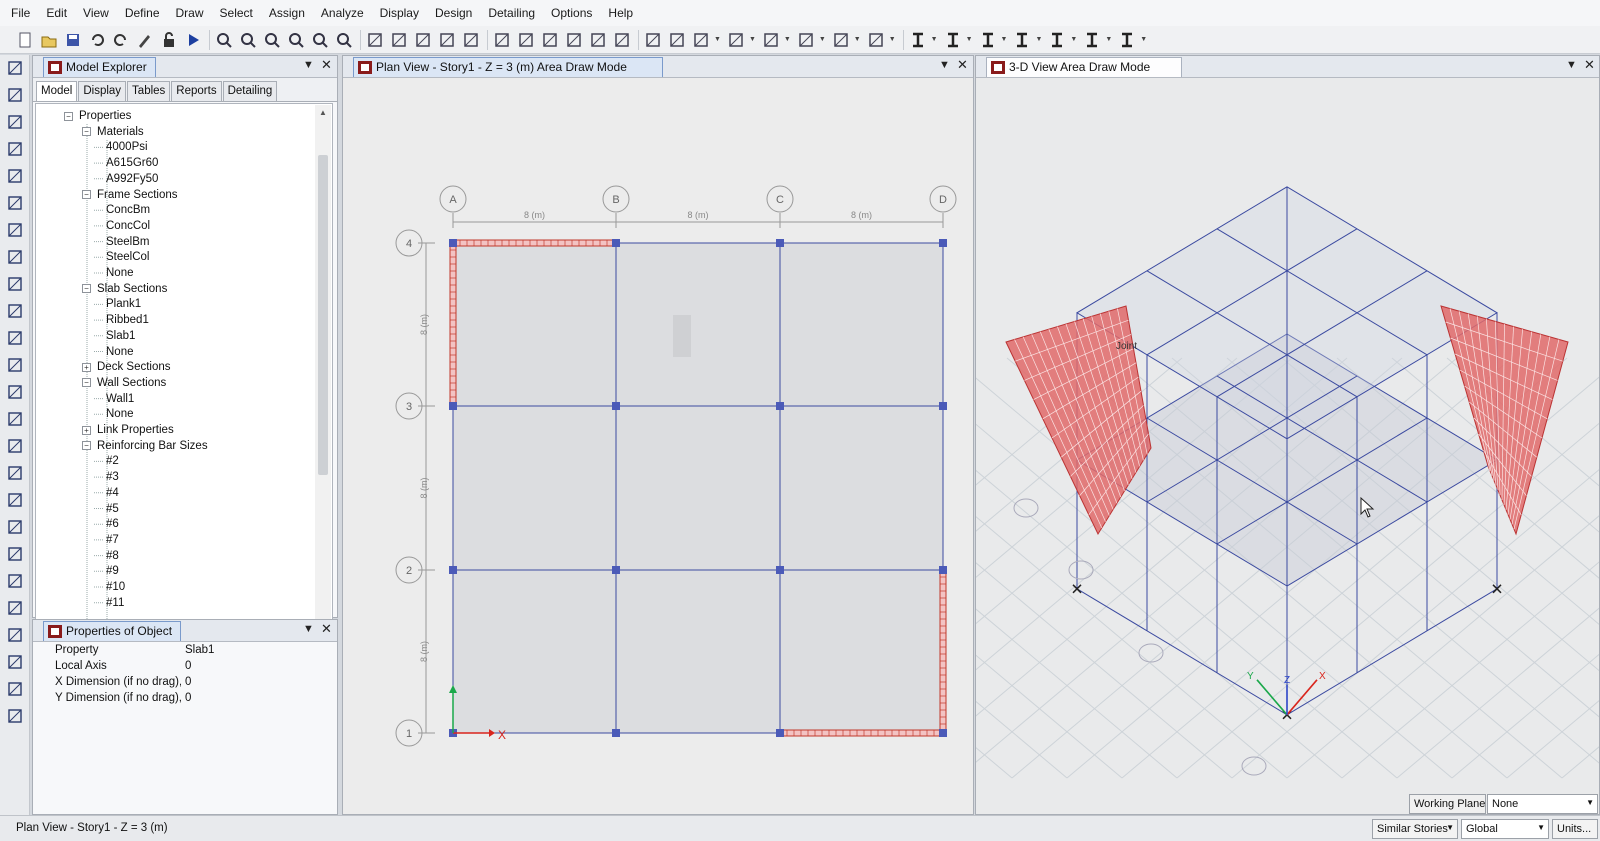  What do you see at coordinates (574, 40) in the screenshot?
I see `set-display-button` at bounding box center [574, 40].